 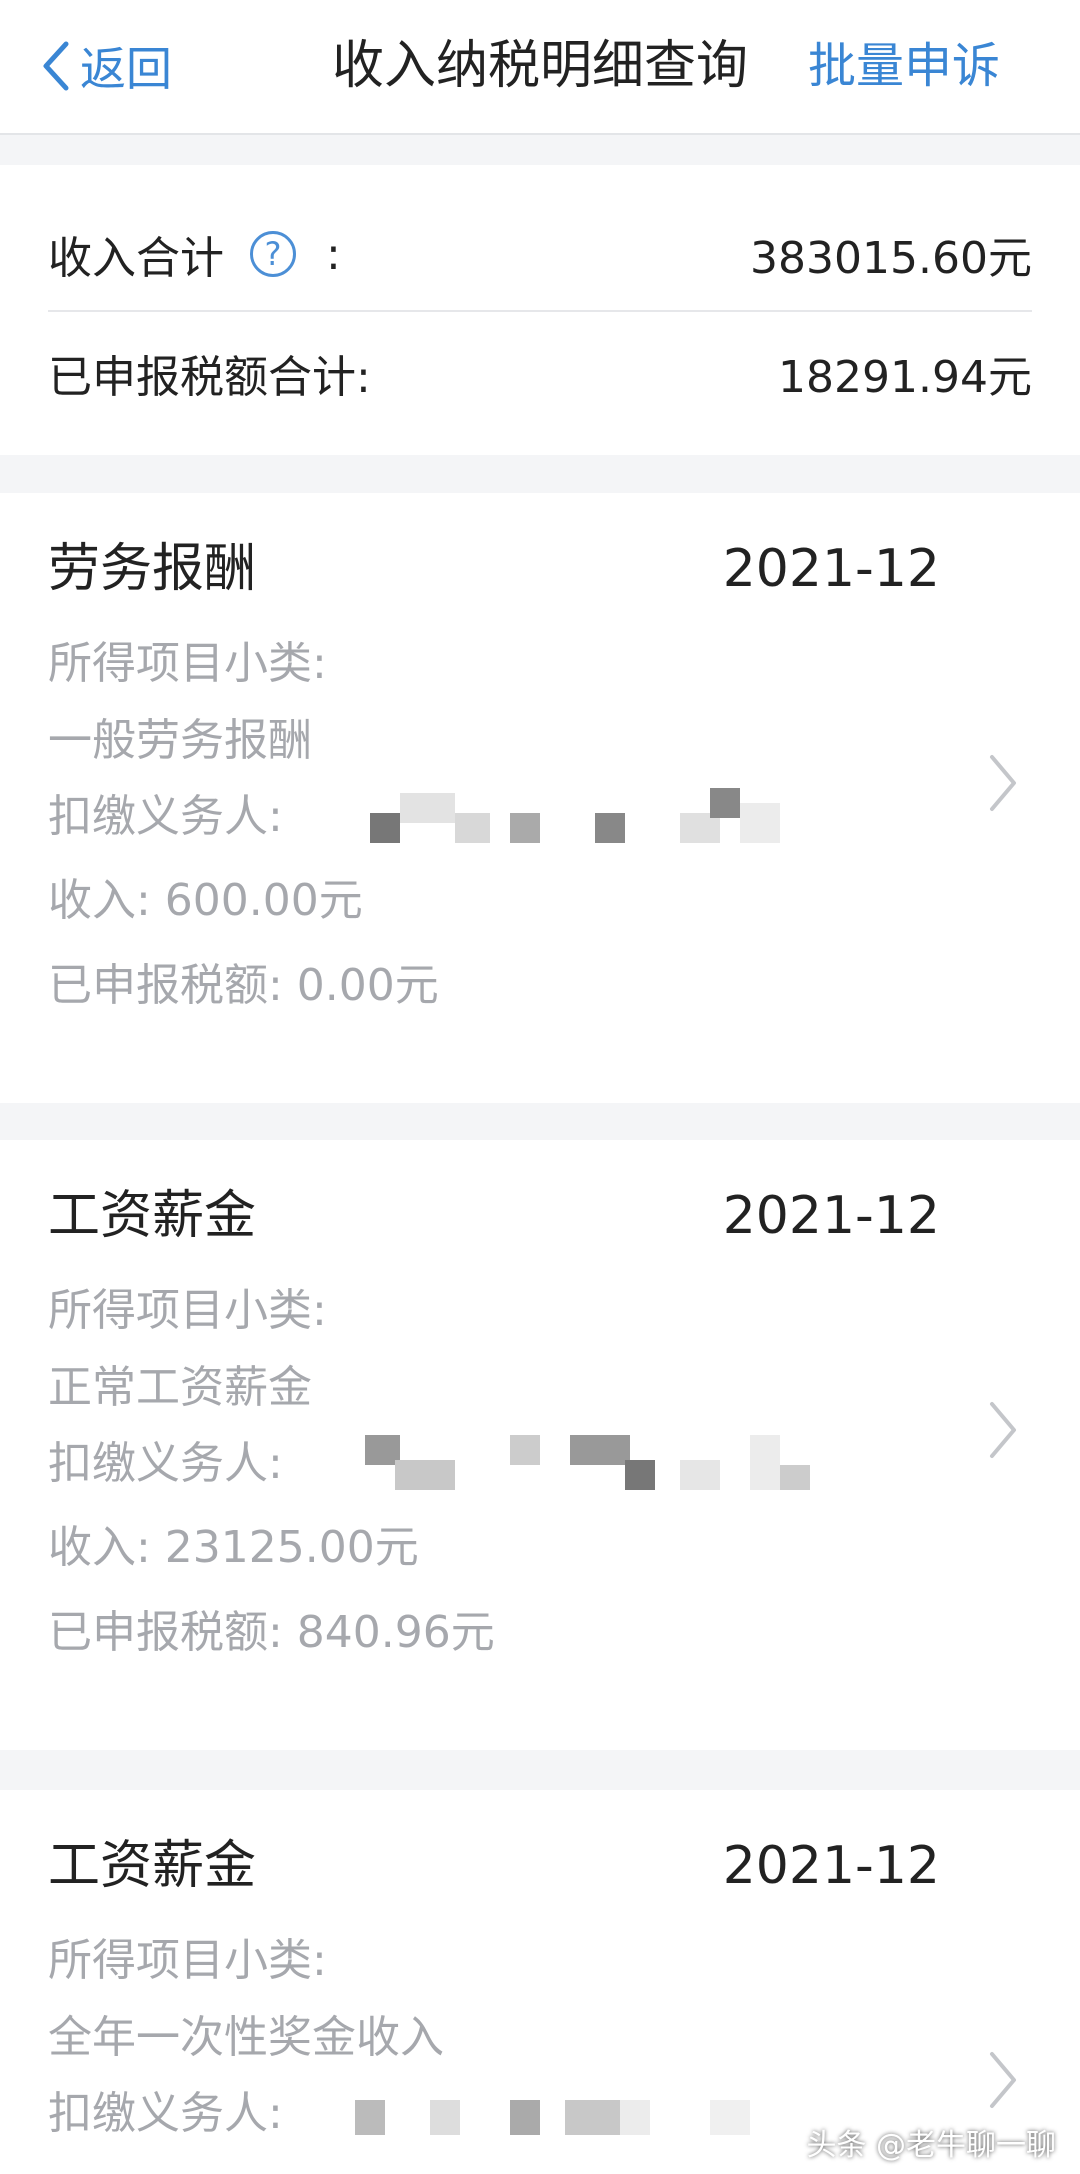 I want to click on tax-total-label: 已申报税额合计:, so click(x=209, y=377).